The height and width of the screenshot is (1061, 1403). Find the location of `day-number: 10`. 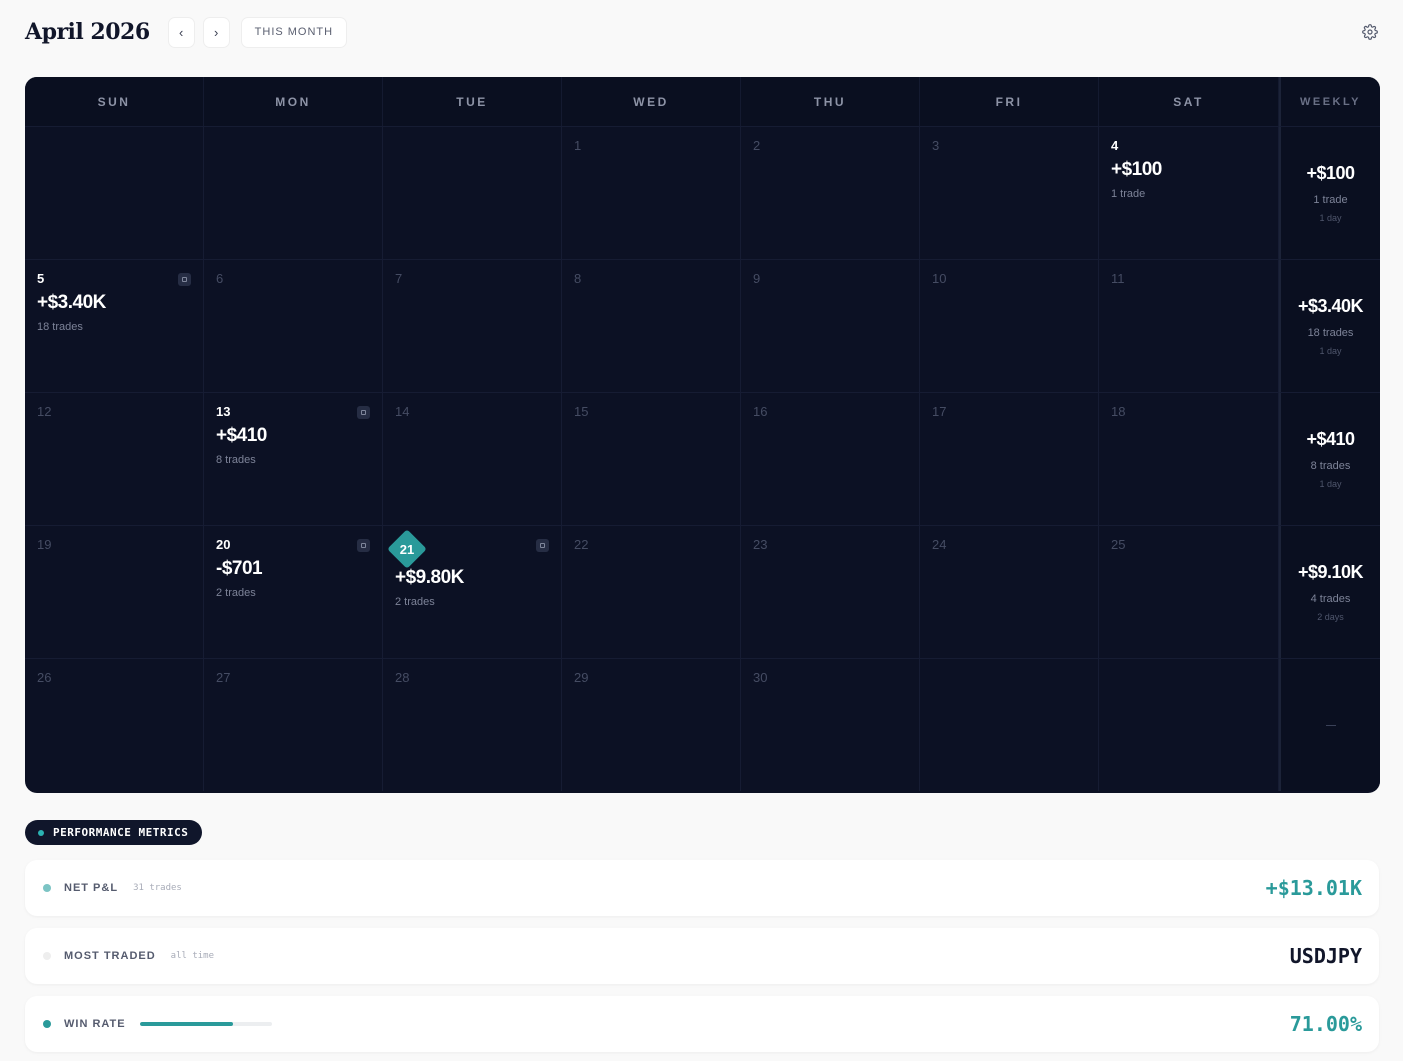

day-number: 10 is located at coordinates (939, 278).